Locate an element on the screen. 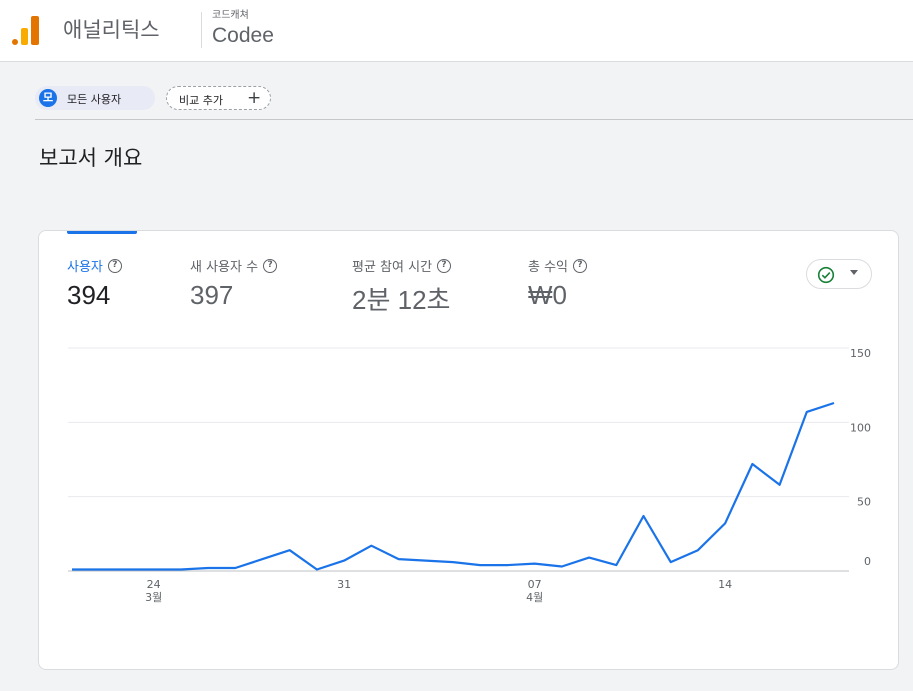 The height and width of the screenshot is (691, 913). metric-new-users: 새 사용자 수? 397 is located at coordinates (234, 283).